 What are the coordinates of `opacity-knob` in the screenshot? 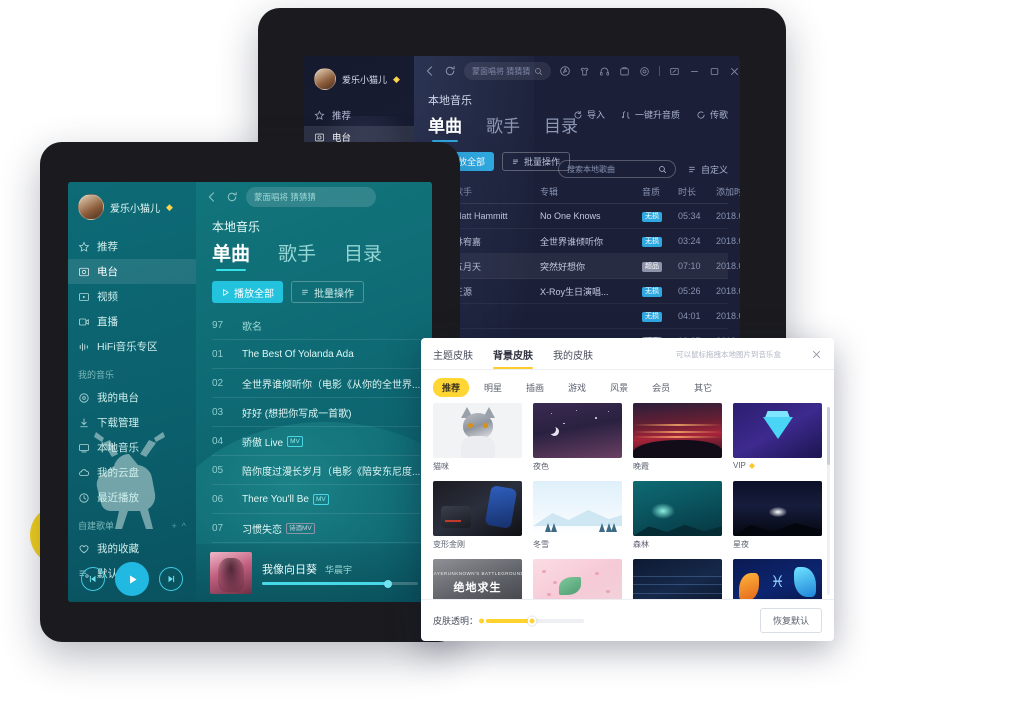 It's located at (532, 620).